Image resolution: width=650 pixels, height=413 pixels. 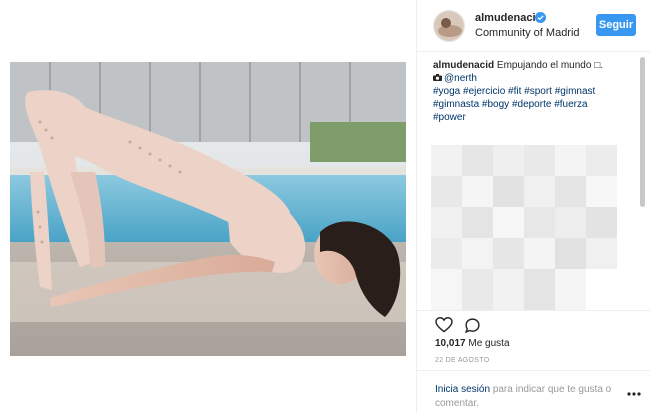 I want to click on camera-icon, so click(x=437, y=77).